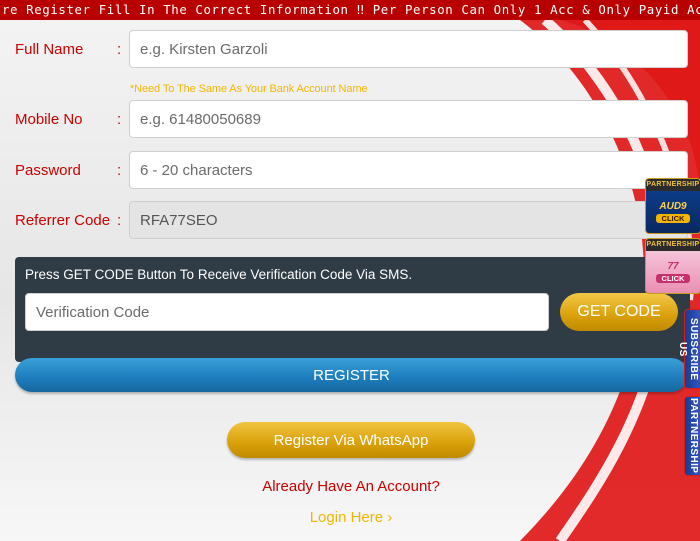 The height and width of the screenshot is (541, 700). I want to click on partnership-badge-77: PARTNERSHIP 77 CLICK, so click(672, 266).